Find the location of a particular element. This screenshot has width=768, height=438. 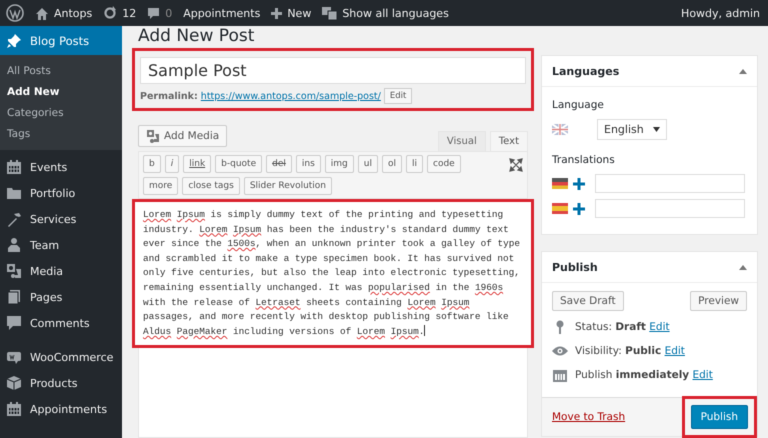

menu-item: Blog Posts is located at coordinates (61, 40).